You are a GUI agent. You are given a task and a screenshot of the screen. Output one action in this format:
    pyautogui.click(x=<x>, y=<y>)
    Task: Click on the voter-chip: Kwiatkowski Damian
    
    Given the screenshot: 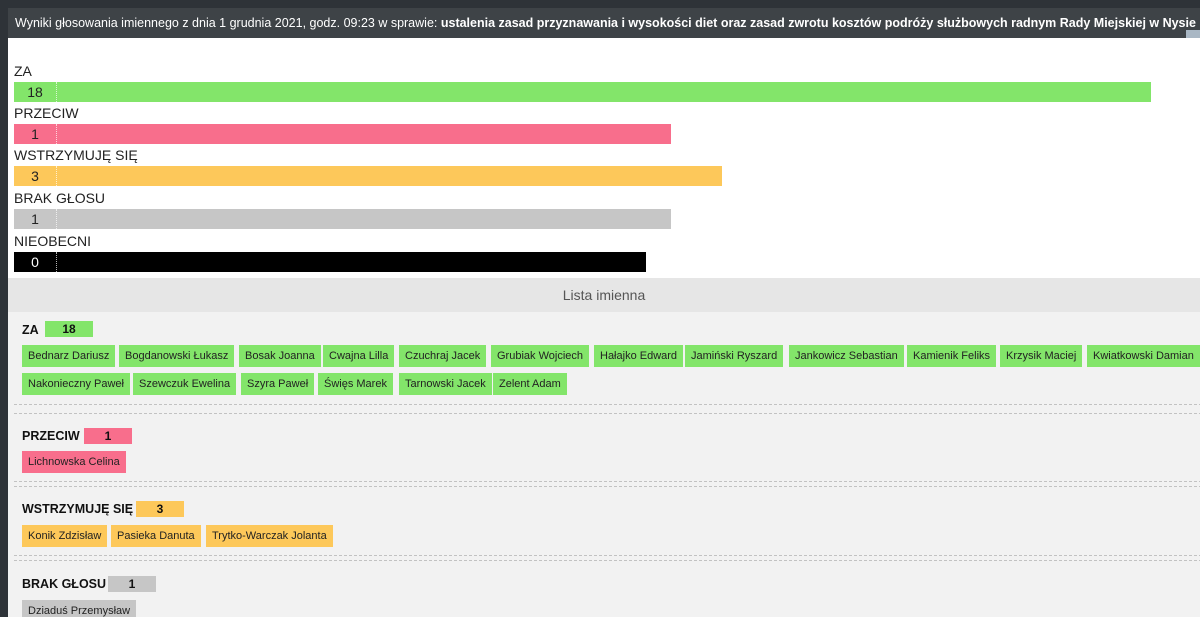 What is the action you would take?
    pyautogui.click(x=1143, y=356)
    